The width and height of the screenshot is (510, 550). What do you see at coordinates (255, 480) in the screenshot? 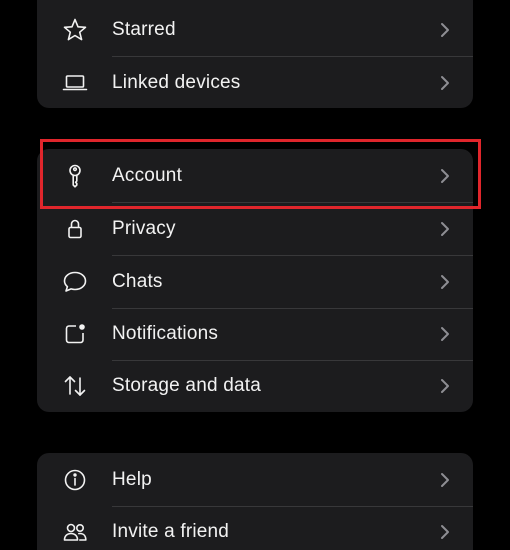
I see `settings-row-help: Help` at bounding box center [255, 480].